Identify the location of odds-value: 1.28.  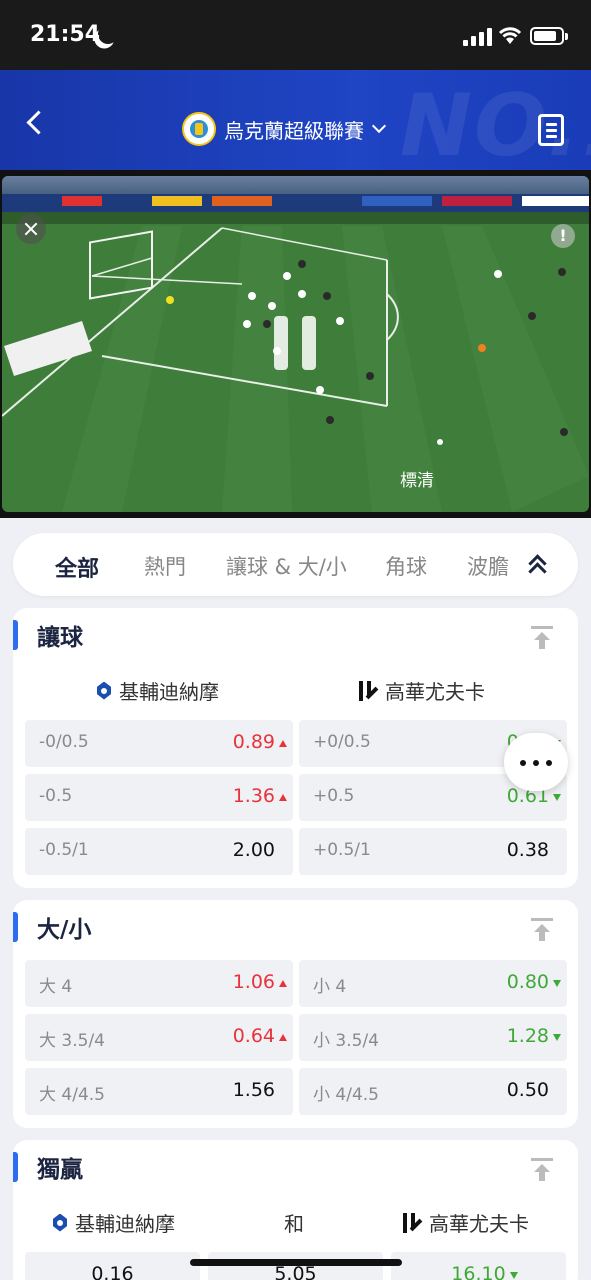
(527, 1036).